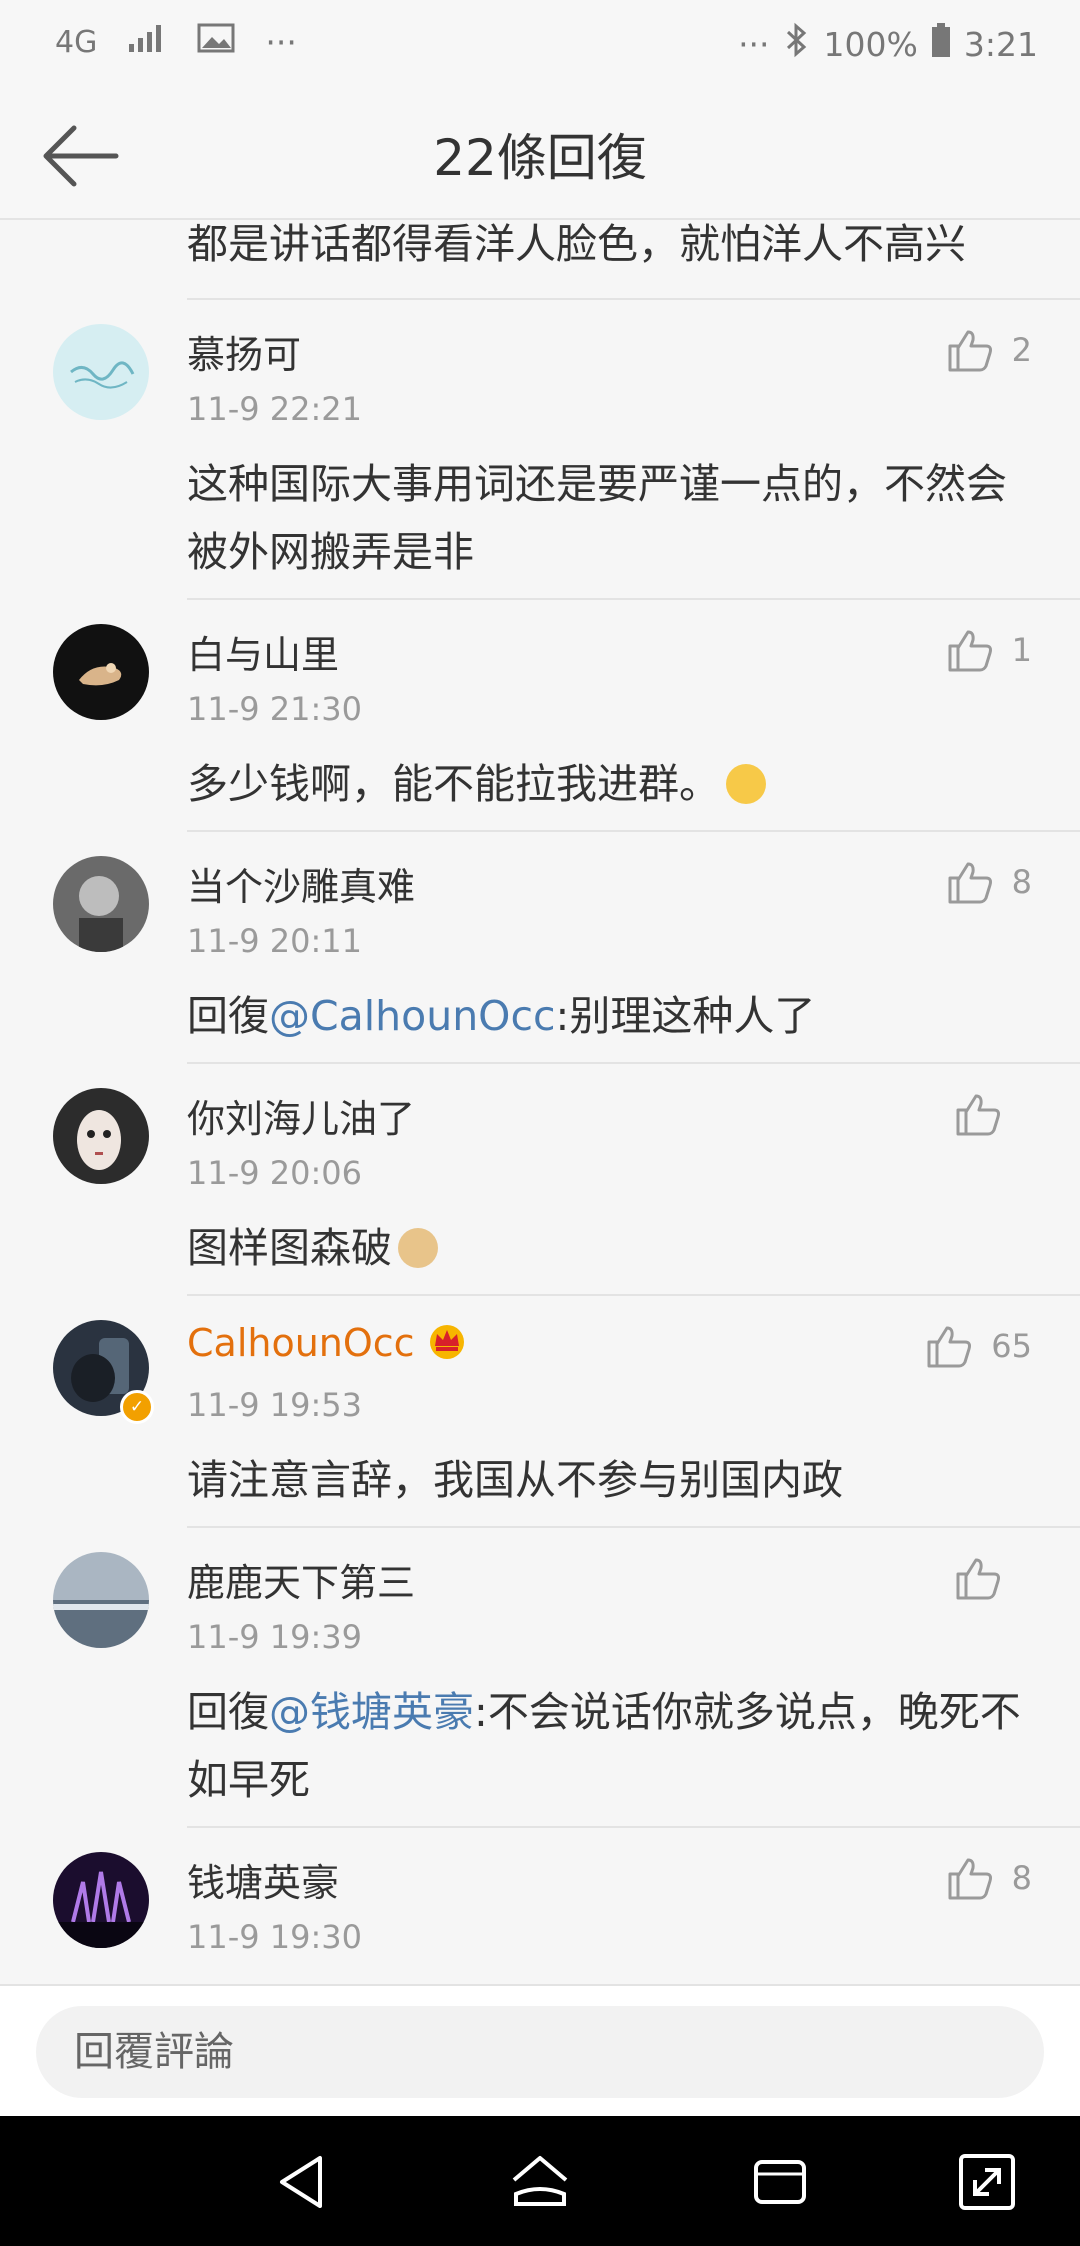 The image size is (1080, 2246). I want to click on comment-item: 白与山里 11-9 21:30 1 多少钱啊，能不能拉我进群。, so click(540, 715).